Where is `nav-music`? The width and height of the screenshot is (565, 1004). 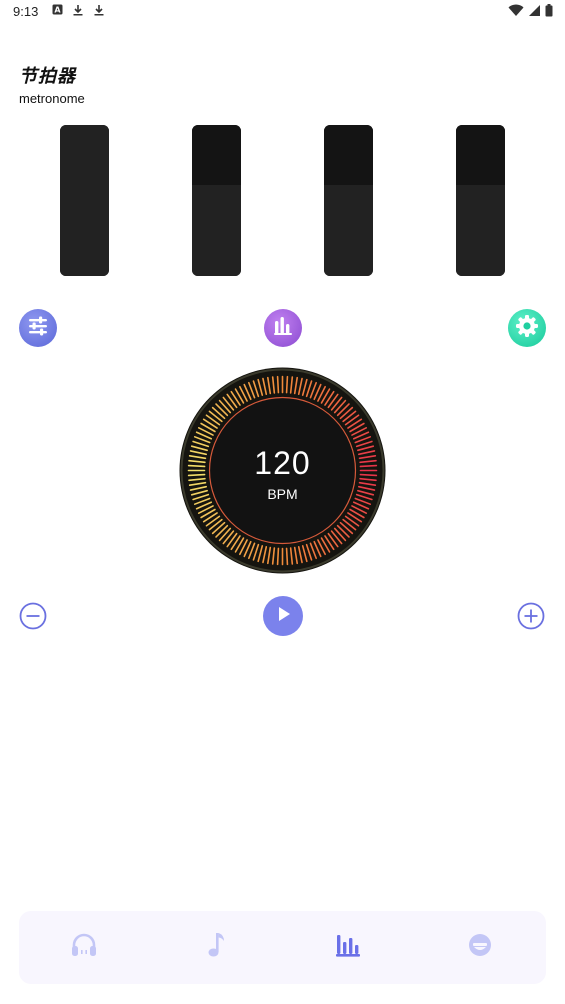
nav-music is located at coordinates (216, 947).